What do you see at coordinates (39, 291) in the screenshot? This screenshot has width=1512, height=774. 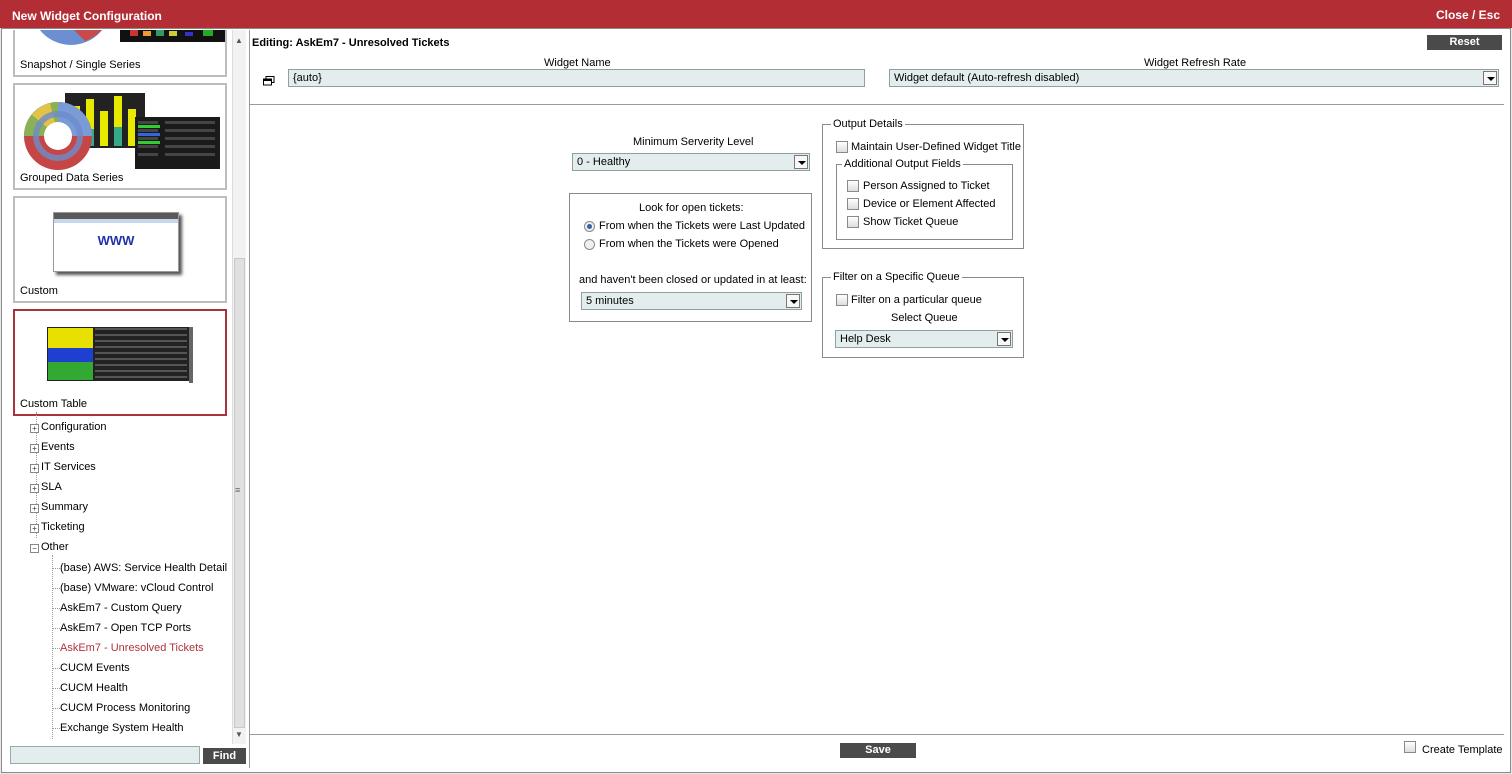 I see `tile-caption: Custom` at bounding box center [39, 291].